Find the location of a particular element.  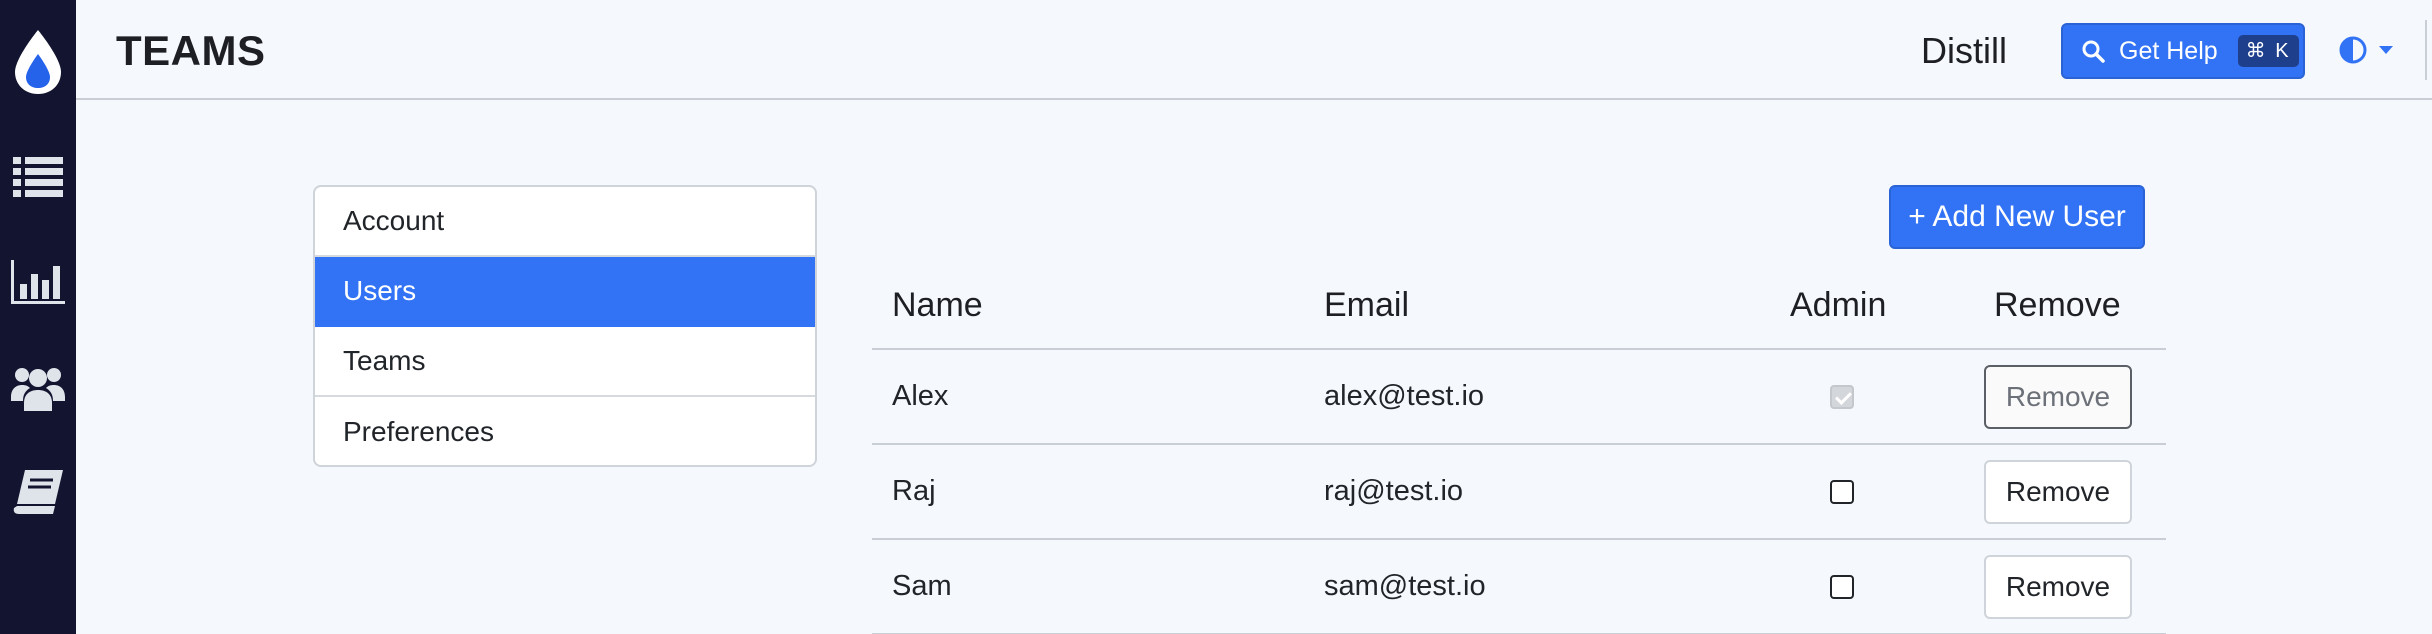

table-row: Sam sam@test.io Remove is located at coordinates (1519, 587).